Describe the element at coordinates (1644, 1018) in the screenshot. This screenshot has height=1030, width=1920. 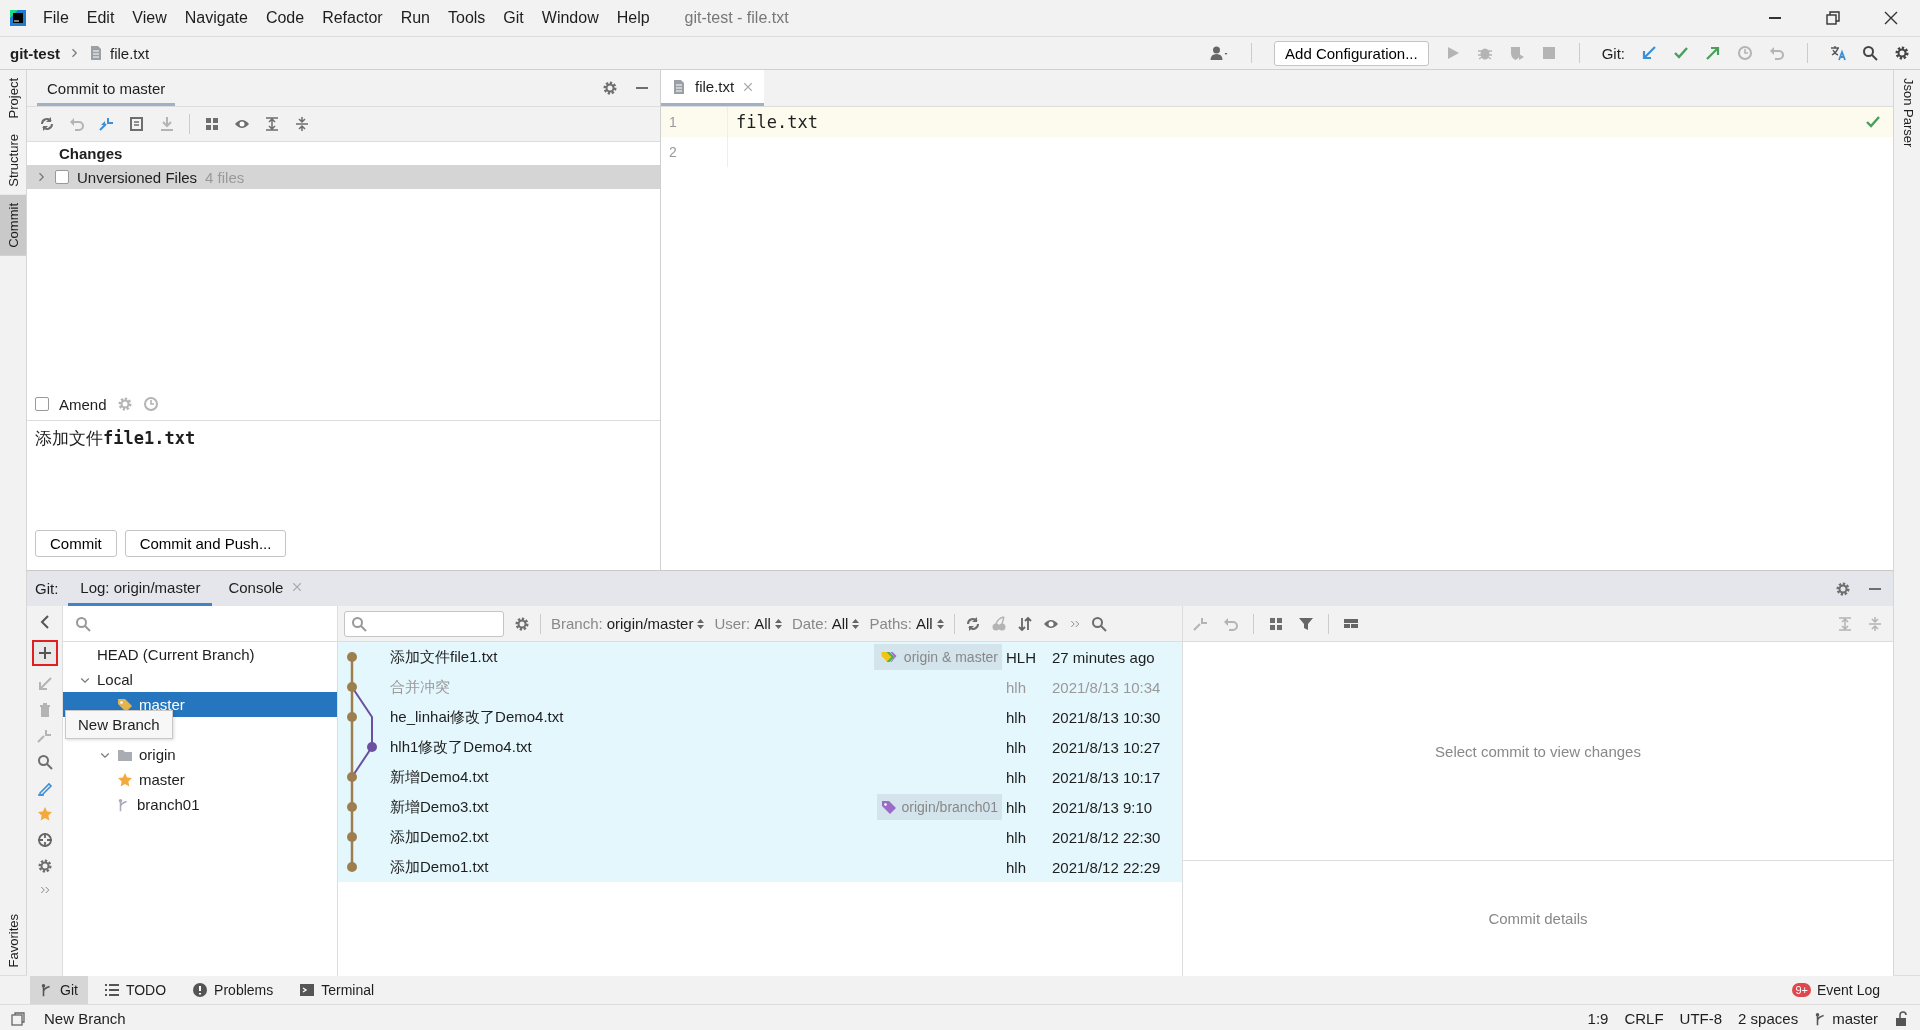
I see `status-item: CRLF` at that location.